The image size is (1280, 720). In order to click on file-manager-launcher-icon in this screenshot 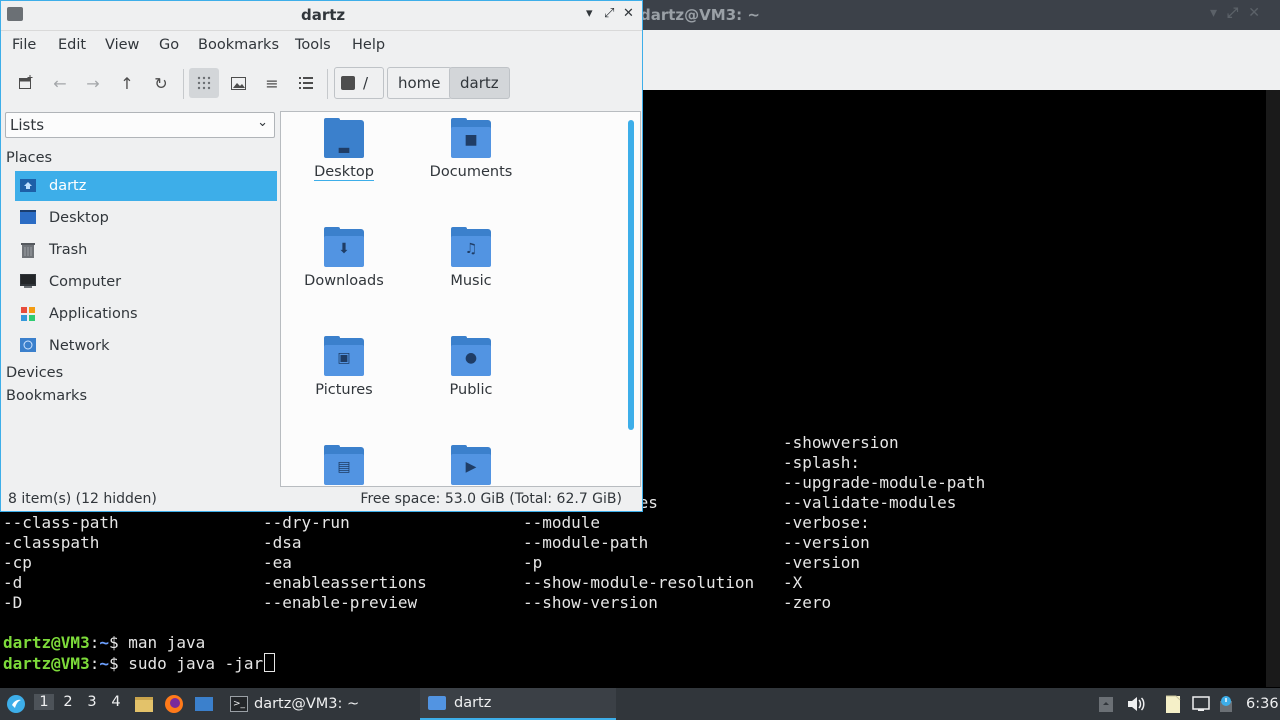, I will do `click(144, 704)`.